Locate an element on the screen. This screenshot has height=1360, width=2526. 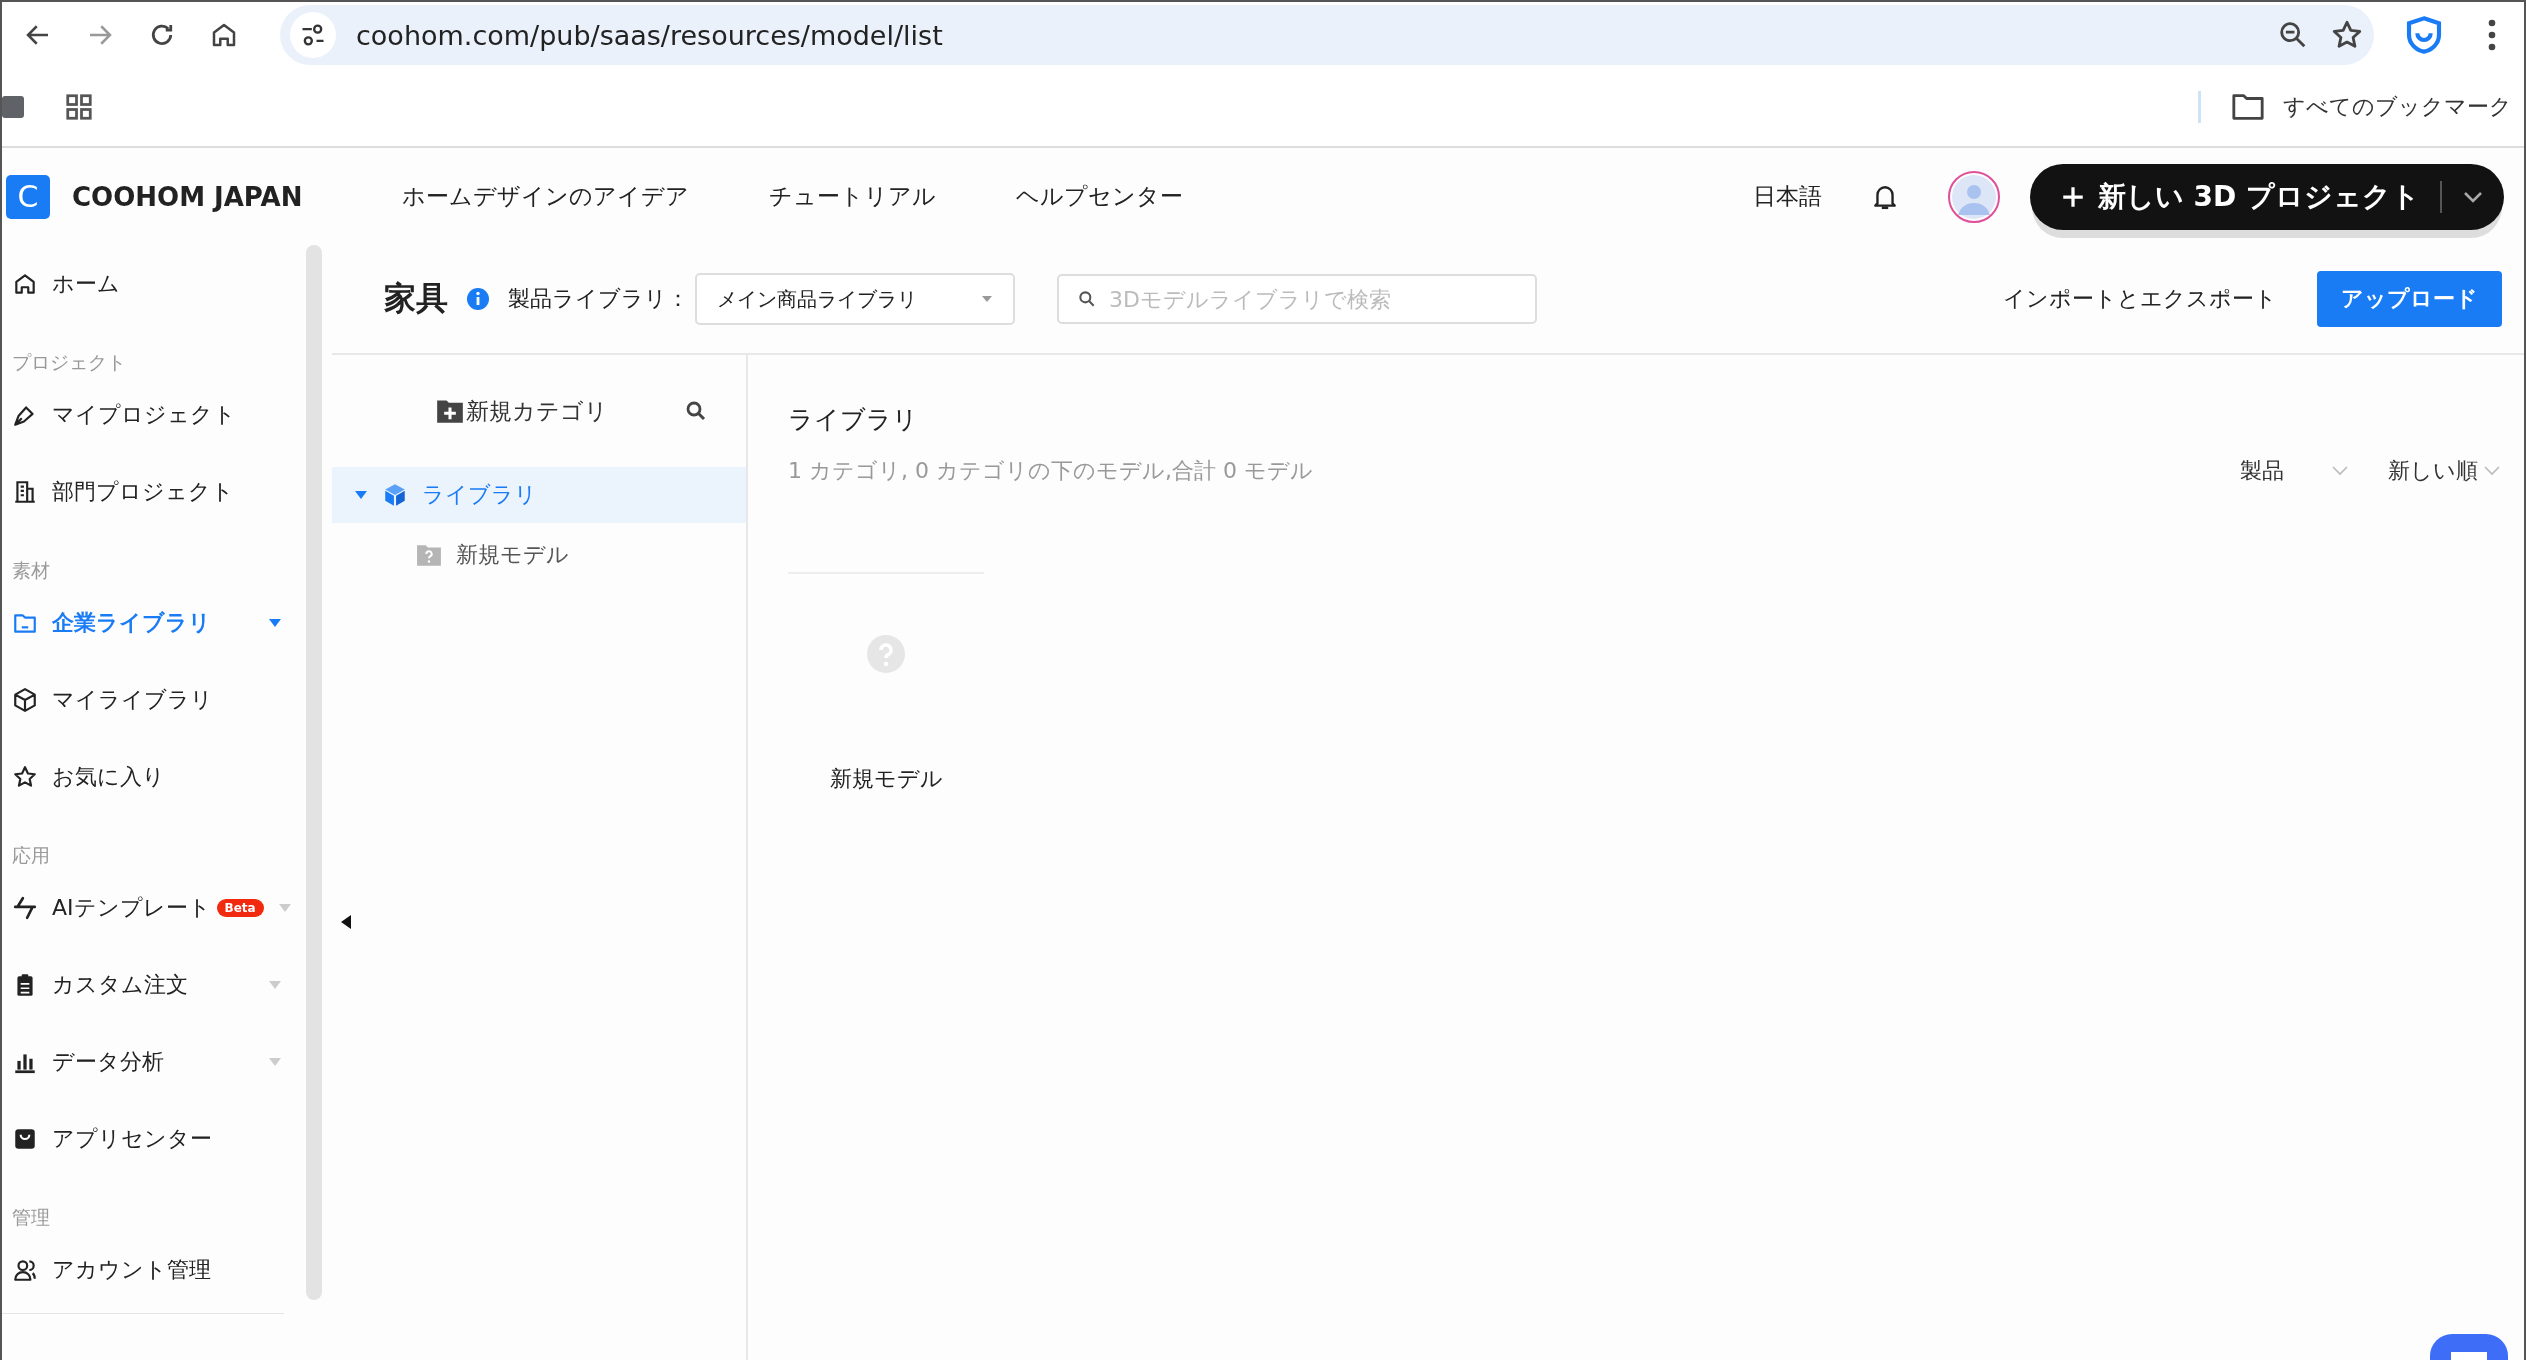
sidebar-item: マイプロジェクト is located at coordinates (152, 414).